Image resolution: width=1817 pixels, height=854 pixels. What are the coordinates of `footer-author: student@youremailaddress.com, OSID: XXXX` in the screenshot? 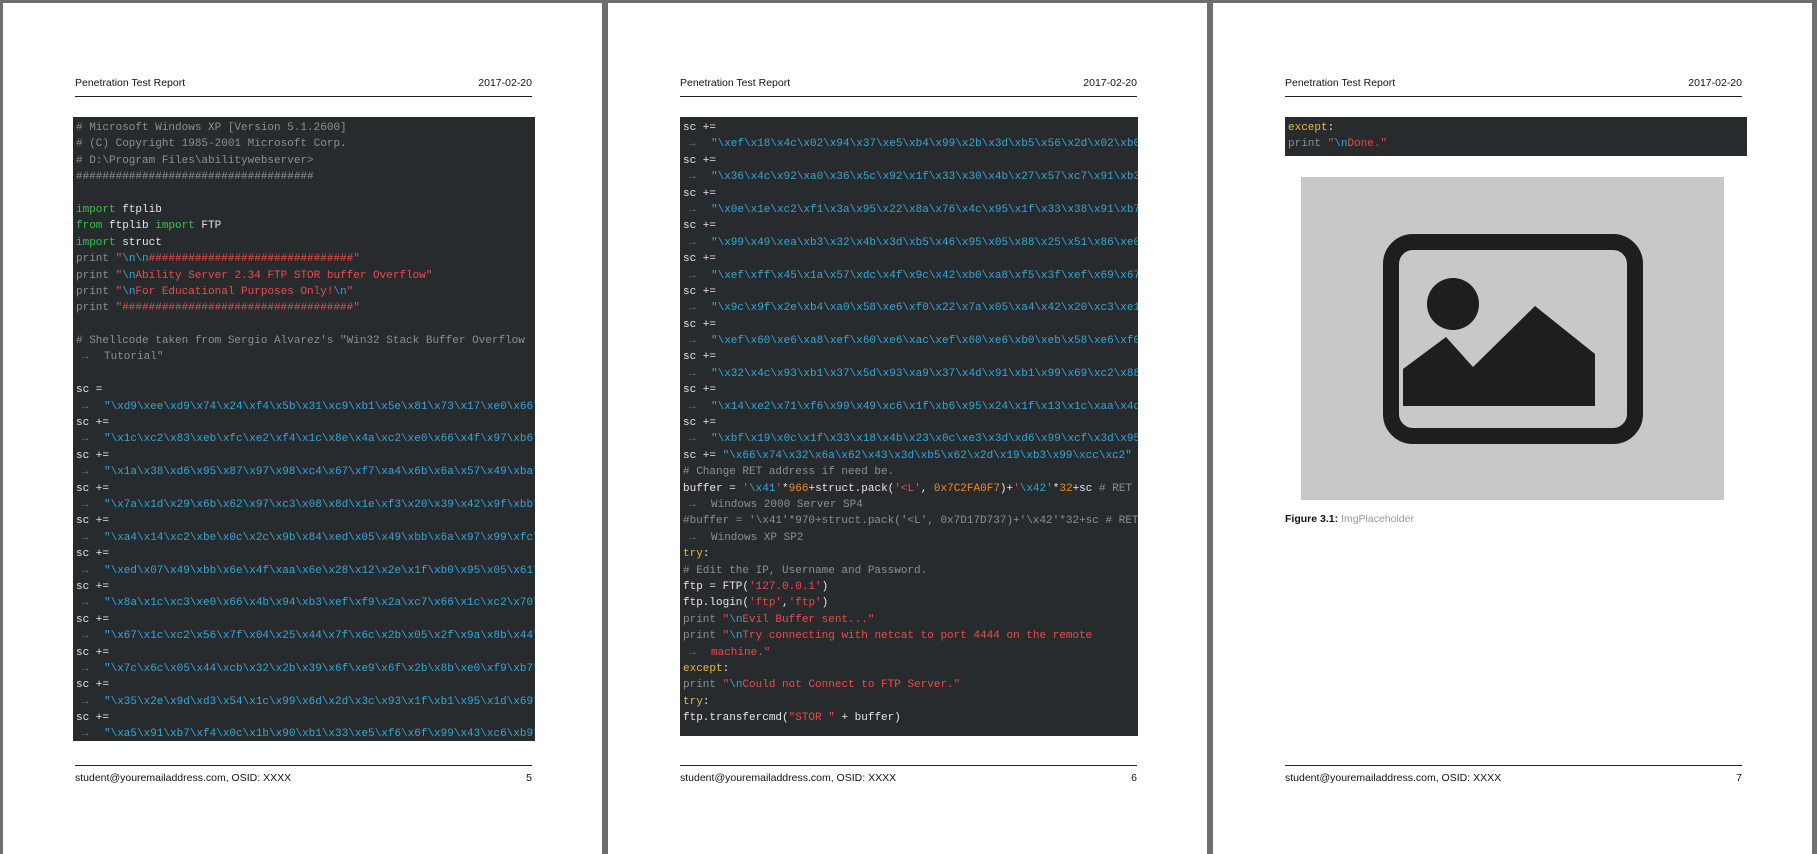 It's located at (183, 778).